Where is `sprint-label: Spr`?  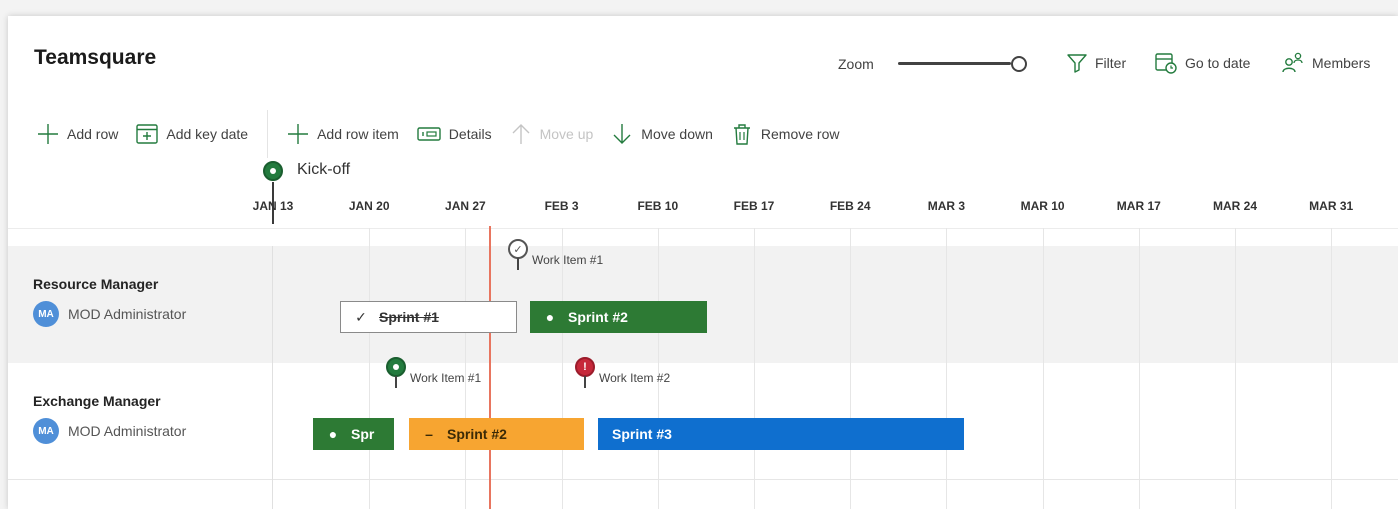 sprint-label: Spr is located at coordinates (363, 434).